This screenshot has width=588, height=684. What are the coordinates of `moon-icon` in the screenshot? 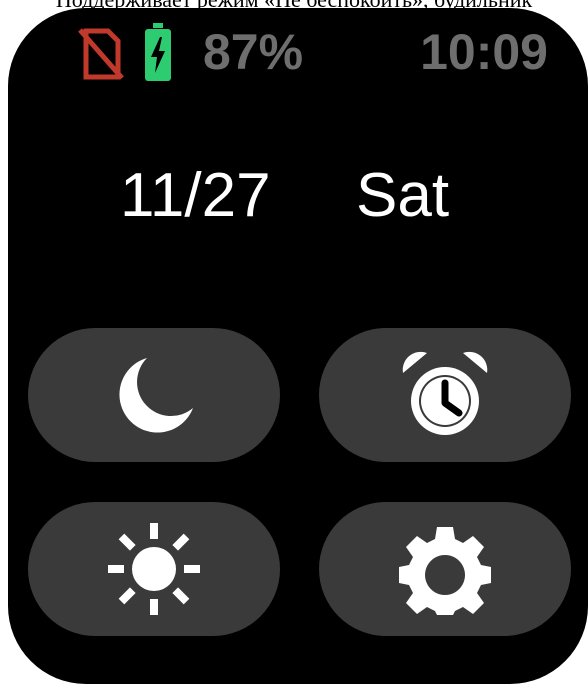 It's located at (156, 395).